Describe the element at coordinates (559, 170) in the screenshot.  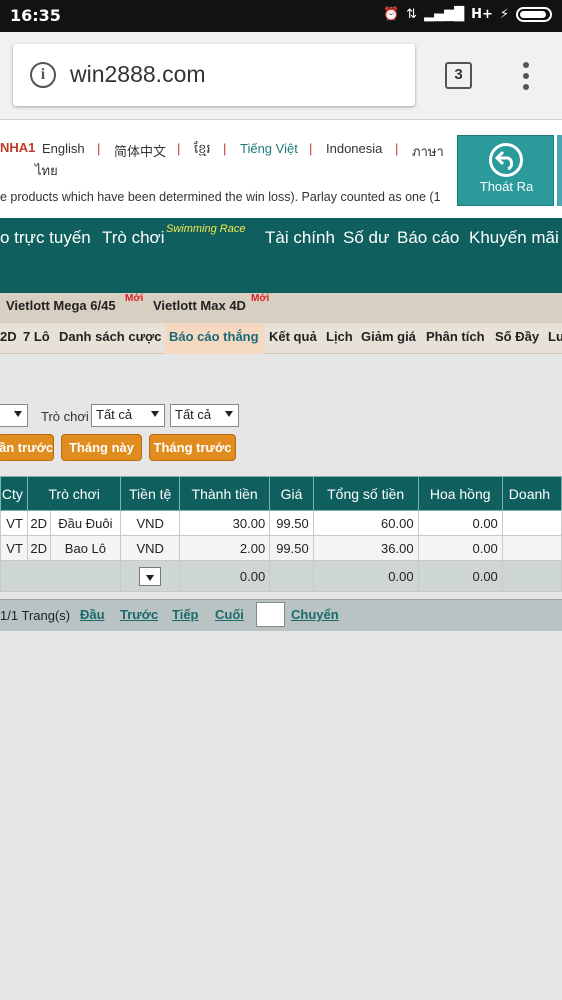
I see `next-button-edge` at that location.